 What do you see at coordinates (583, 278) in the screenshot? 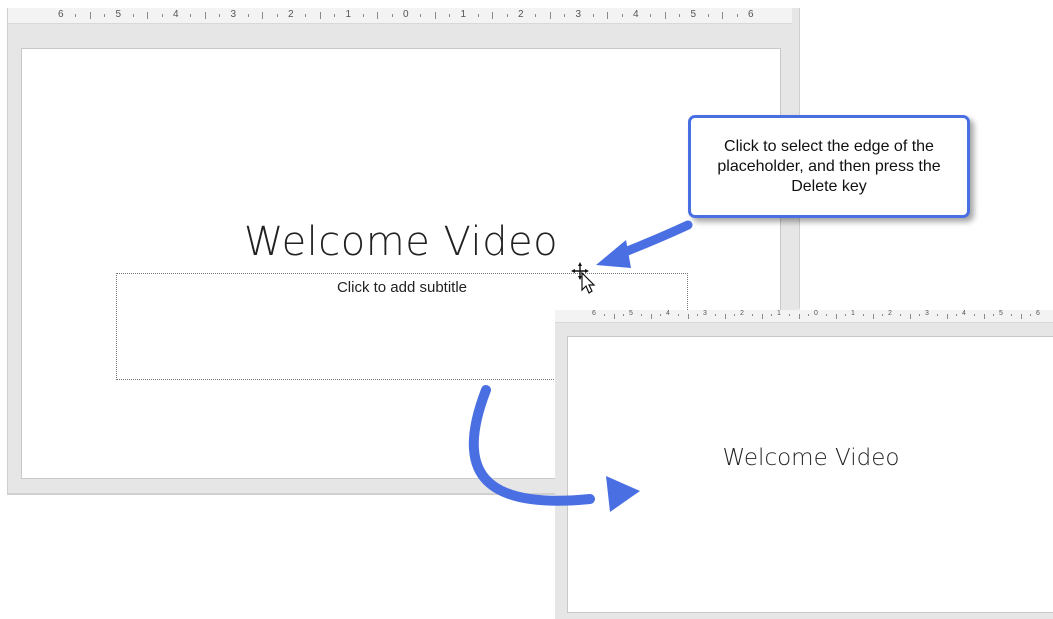
I see `move-cursor-icon` at bounding box center [583, 278].